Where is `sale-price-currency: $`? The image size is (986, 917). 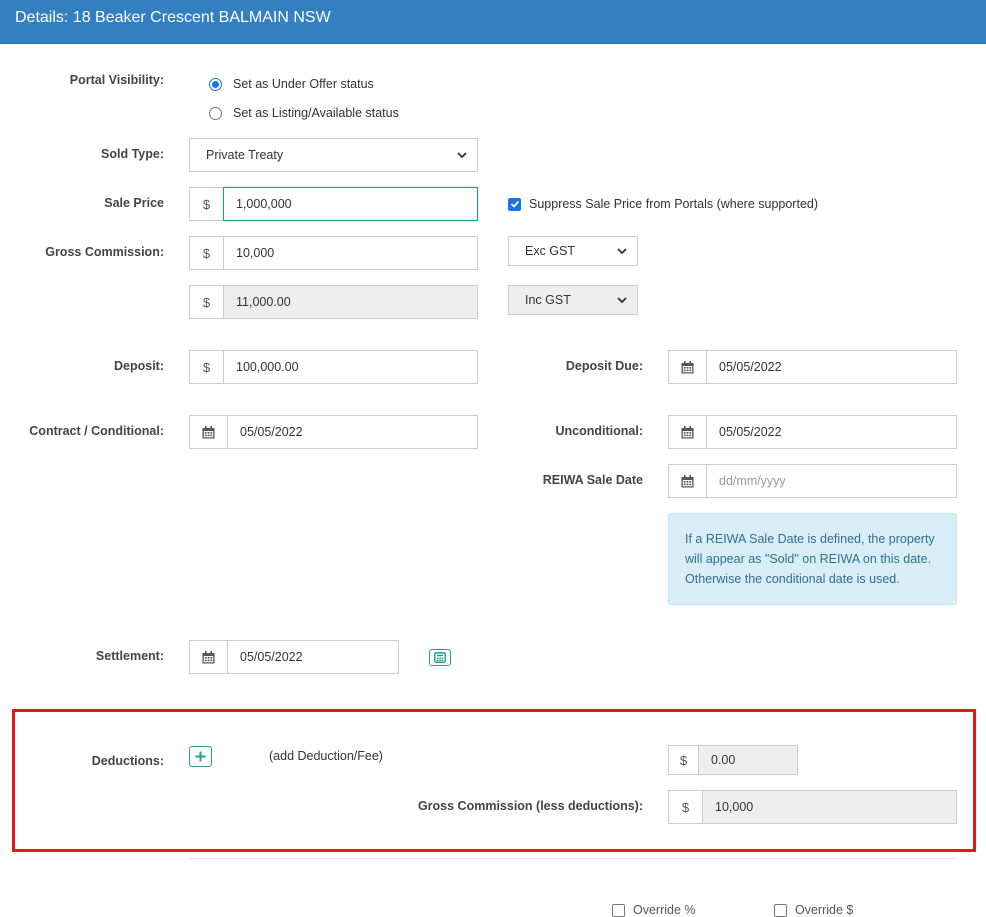
sale-price-currency: $ is located at coordinates (206, 204).